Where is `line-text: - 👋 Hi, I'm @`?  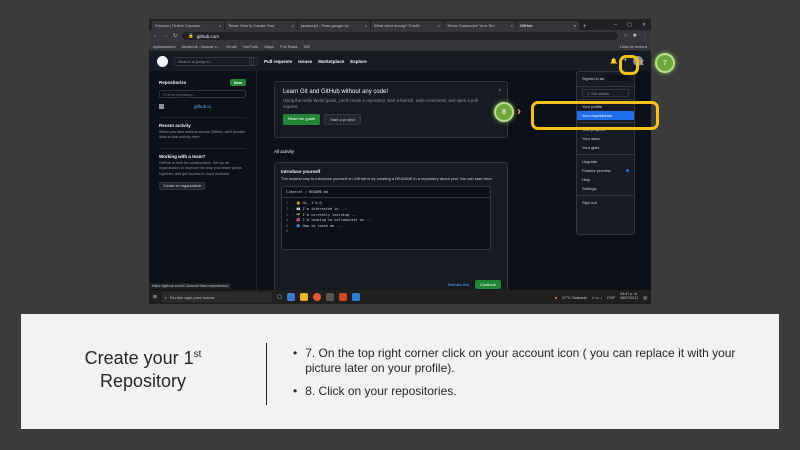 line-text: - 👋 Hi, I'm @ is located at coordinates (307, 203).